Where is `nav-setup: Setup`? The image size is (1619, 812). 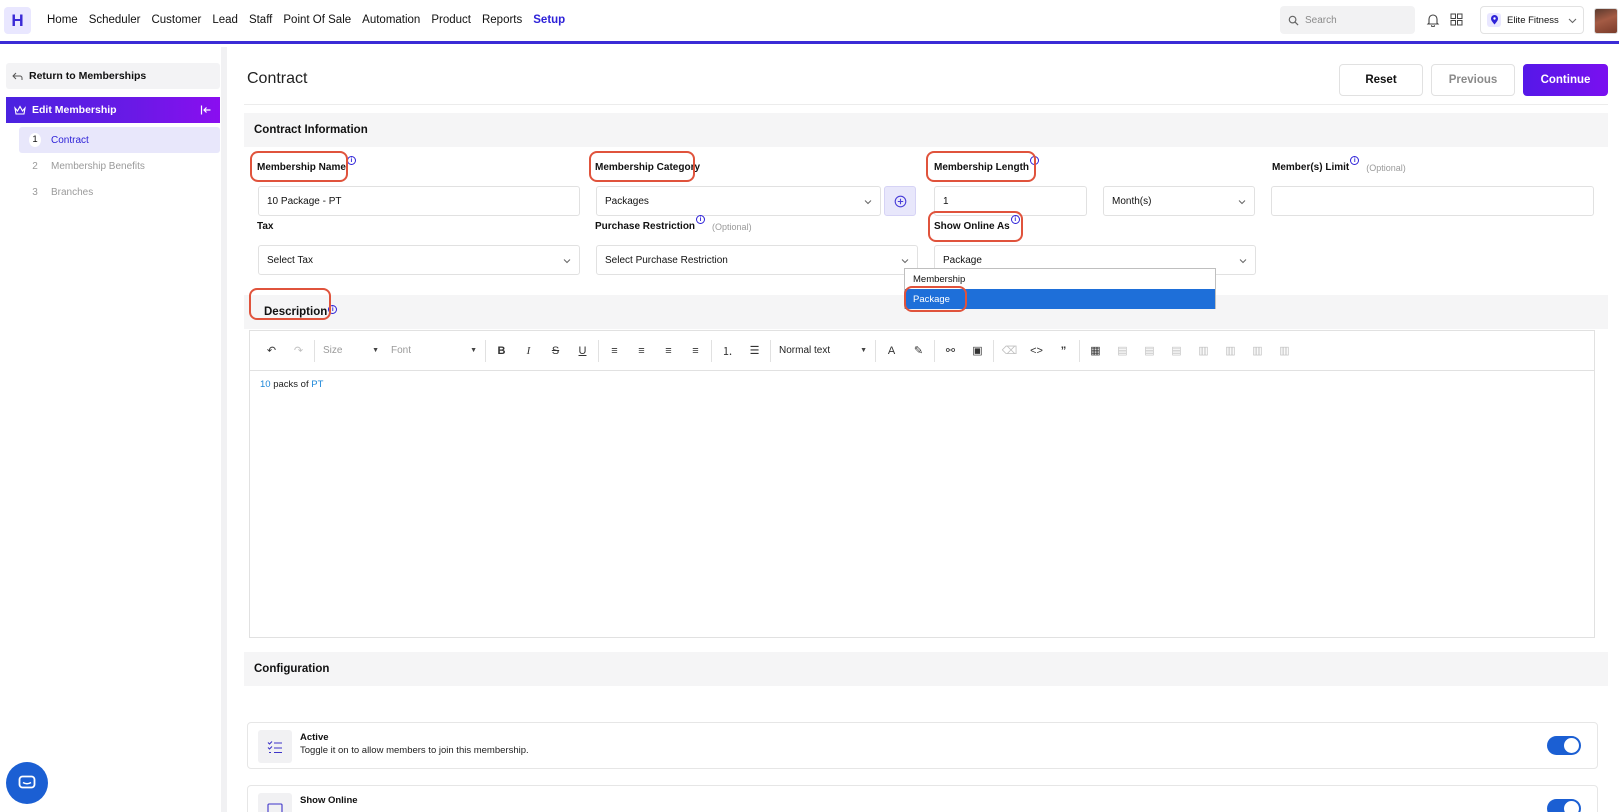 nav-setup: Setup is located at coordinates (549, 20).